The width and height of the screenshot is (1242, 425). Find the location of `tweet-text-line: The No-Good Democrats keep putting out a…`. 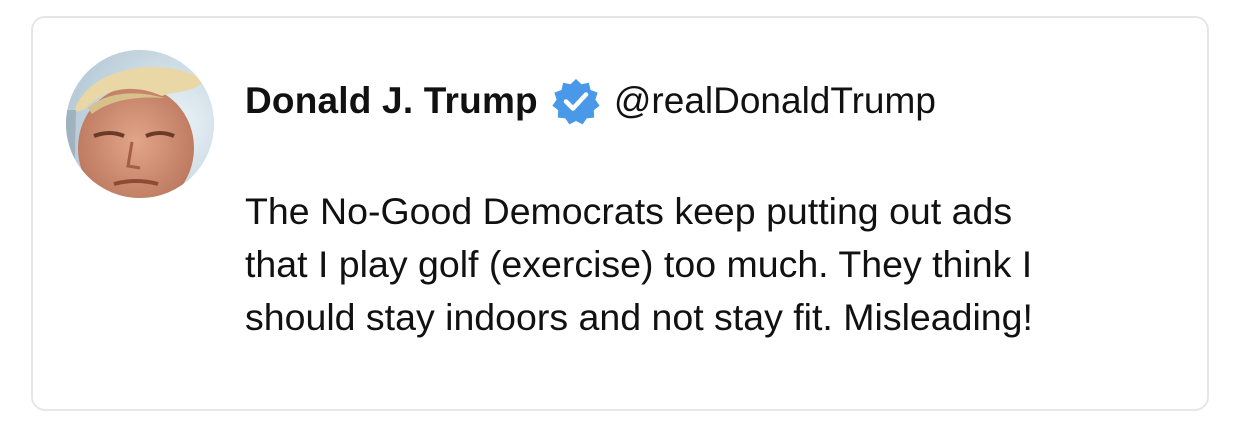

tweet-text-line: The No-Good Democrats keep putting out a… is located at coordinates (629, 211).